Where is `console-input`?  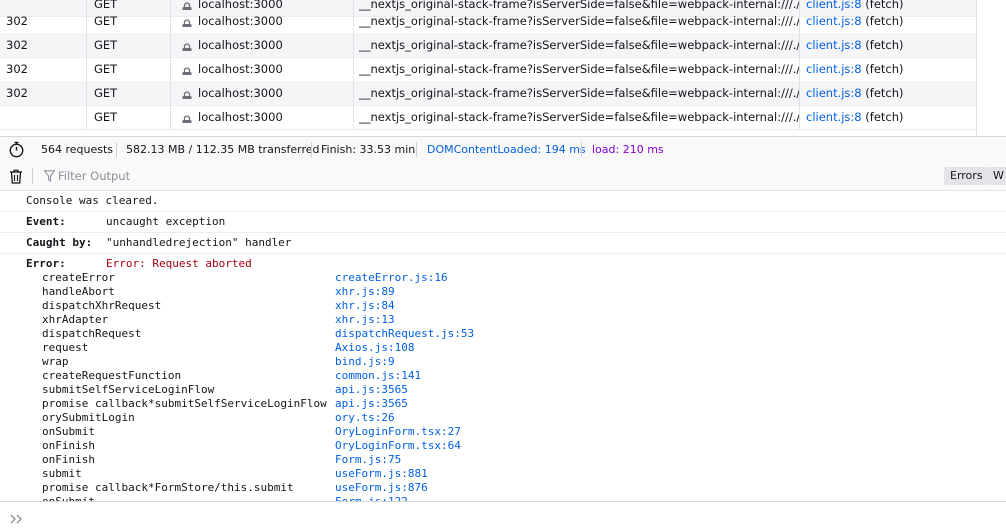
console-input is located at coordinates (503, 514).